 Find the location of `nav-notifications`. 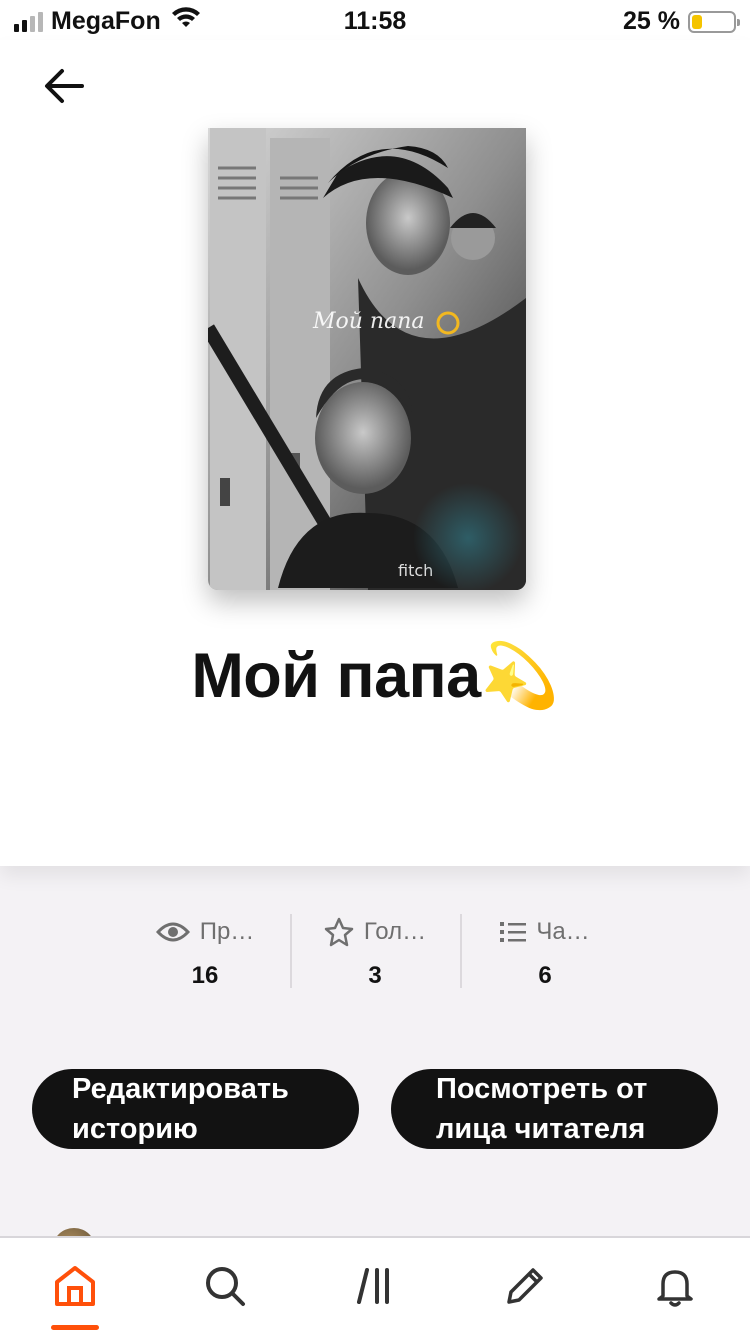

nav-notifications is located at coordinates (675, 1286).